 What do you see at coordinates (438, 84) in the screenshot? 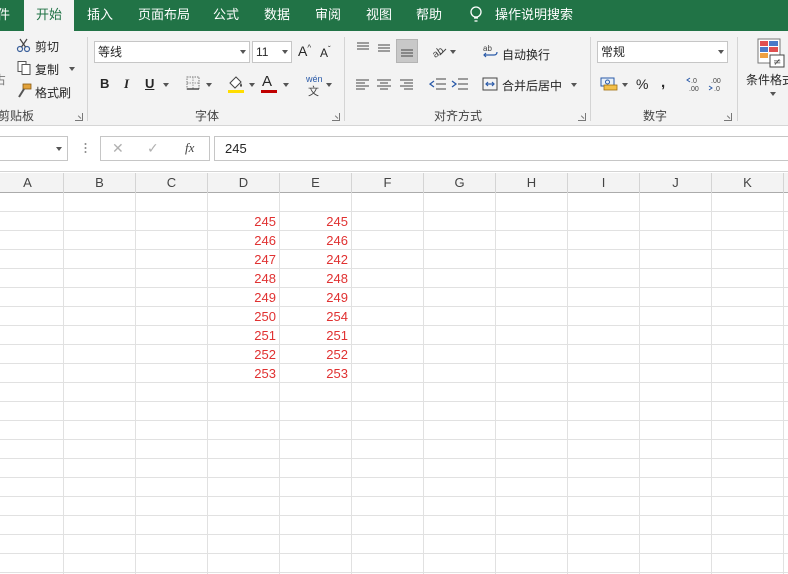
I see `decrease-indent-icon` at bounding box center [438, 84].